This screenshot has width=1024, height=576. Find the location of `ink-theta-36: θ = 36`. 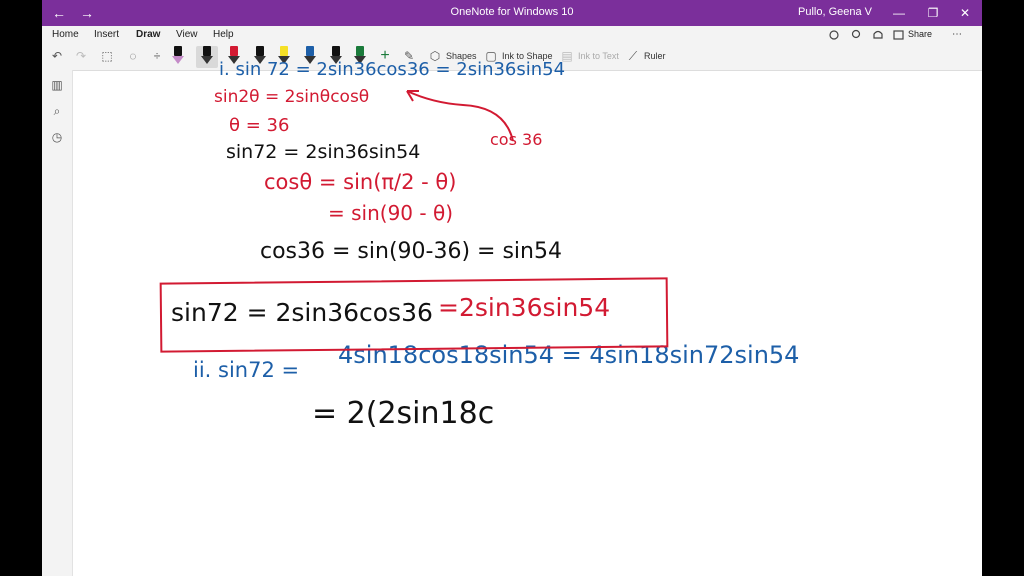

ink-theta-36: θ = 36 is located at coordinates (259, 125).